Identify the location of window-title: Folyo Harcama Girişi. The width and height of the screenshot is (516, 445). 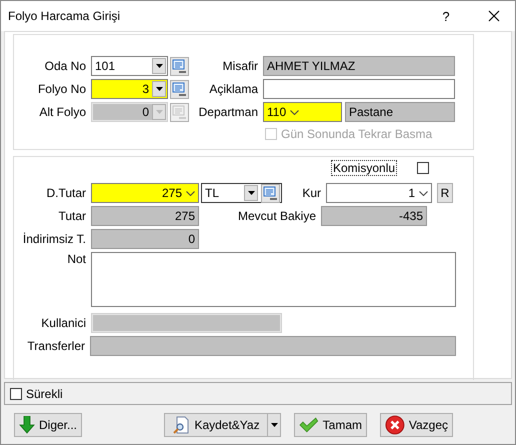
(65, 16).